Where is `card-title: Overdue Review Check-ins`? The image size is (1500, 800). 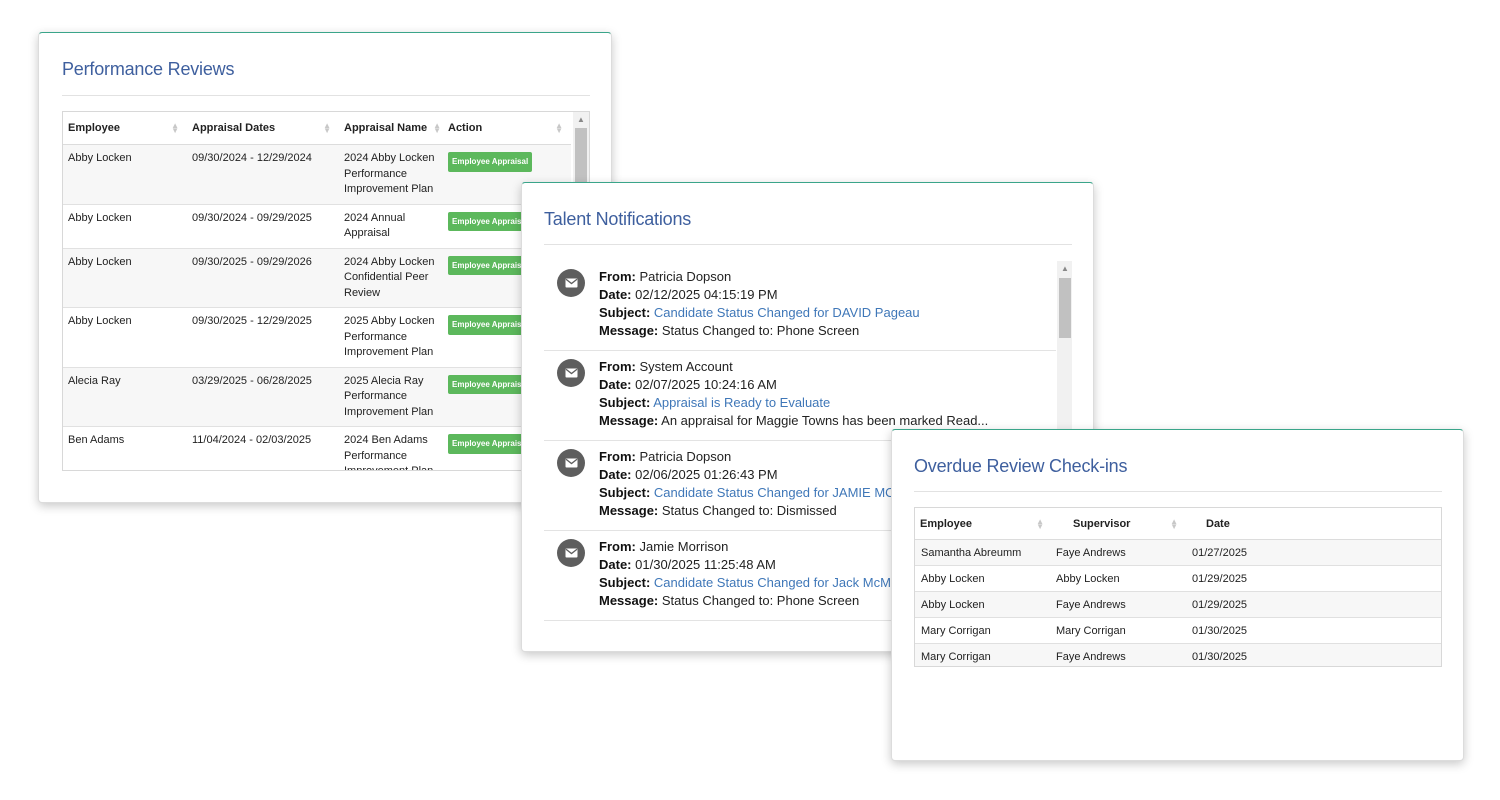 card-title: Overdue Review Check-ins is located at coordinates (1021, 466).